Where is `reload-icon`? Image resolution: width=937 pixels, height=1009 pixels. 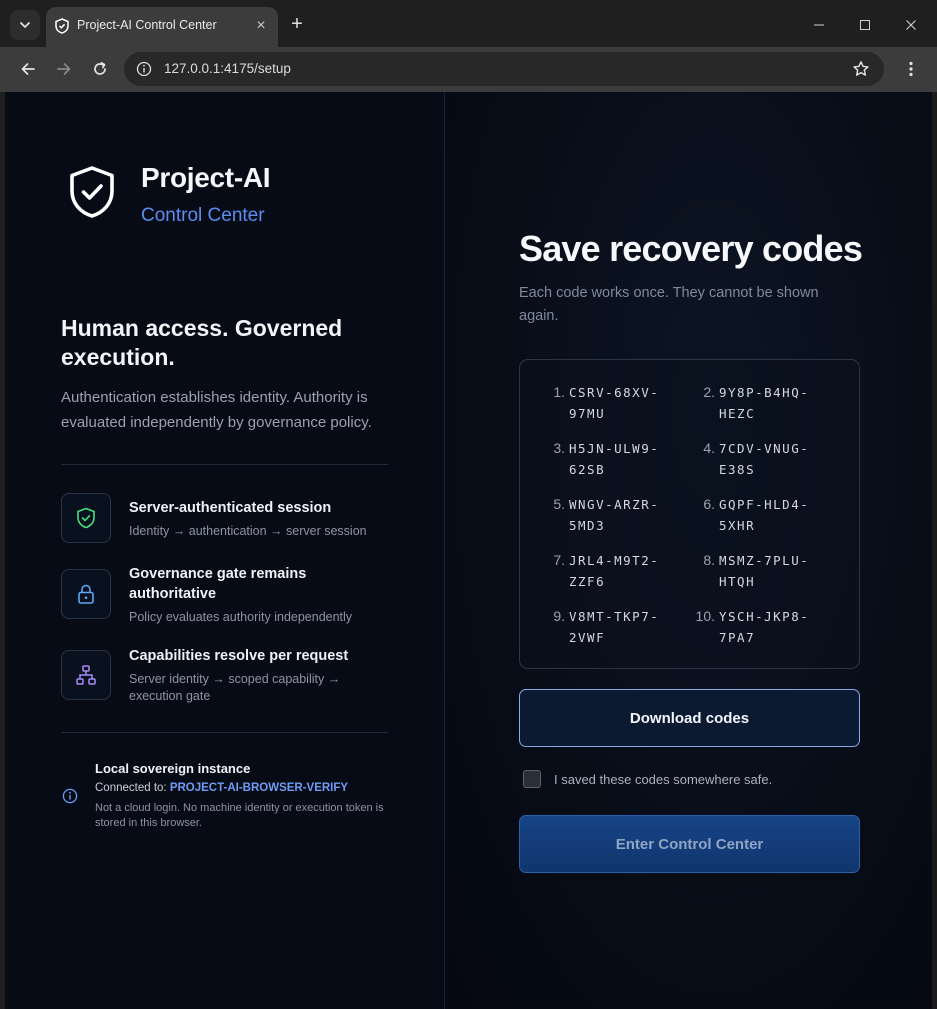 reload-icon is located at coordinates (100, 68).